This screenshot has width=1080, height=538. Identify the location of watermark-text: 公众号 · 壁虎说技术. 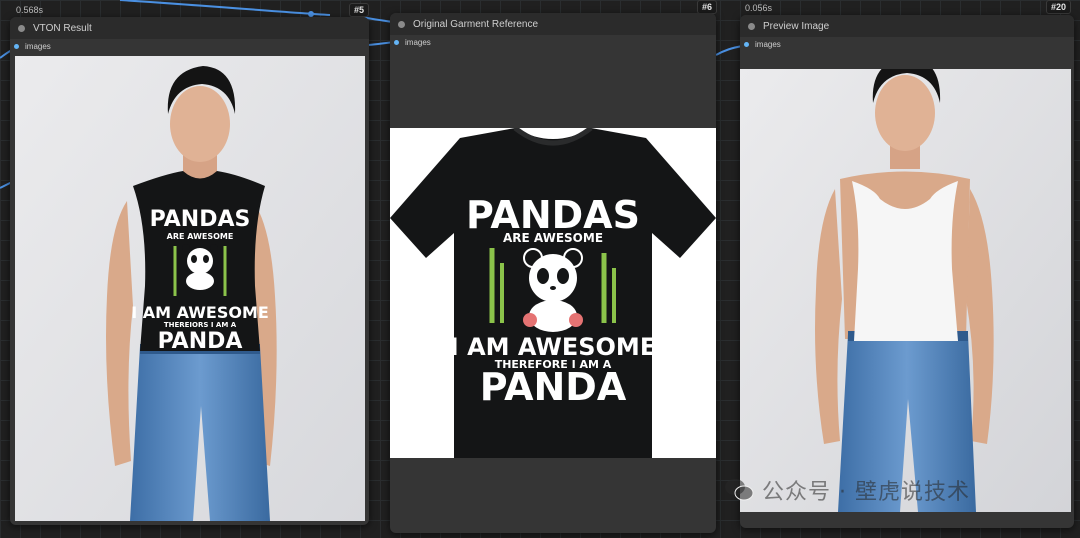
(866, 492).